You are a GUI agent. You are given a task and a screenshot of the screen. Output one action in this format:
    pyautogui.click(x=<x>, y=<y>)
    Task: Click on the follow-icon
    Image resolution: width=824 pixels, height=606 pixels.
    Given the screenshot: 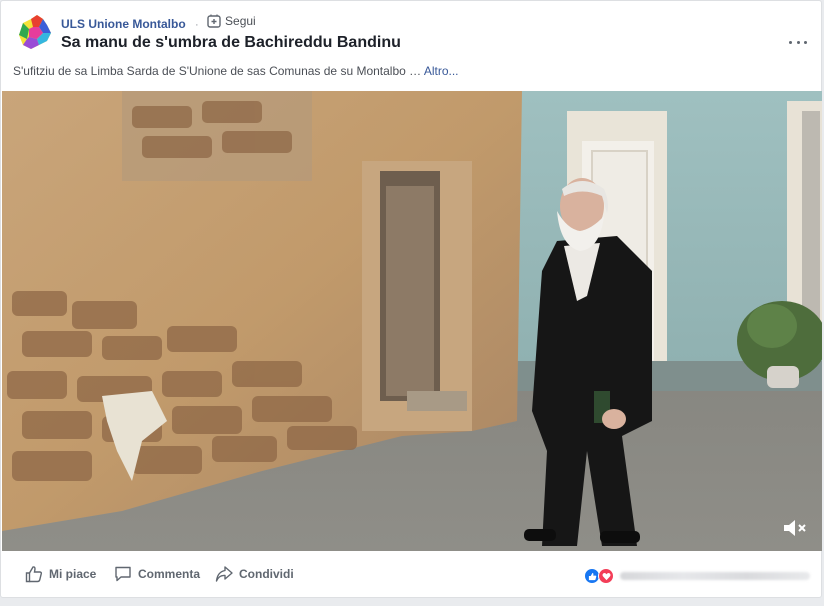 What is the action you would take?
    pyautogui.click(x=214, y=21)
    